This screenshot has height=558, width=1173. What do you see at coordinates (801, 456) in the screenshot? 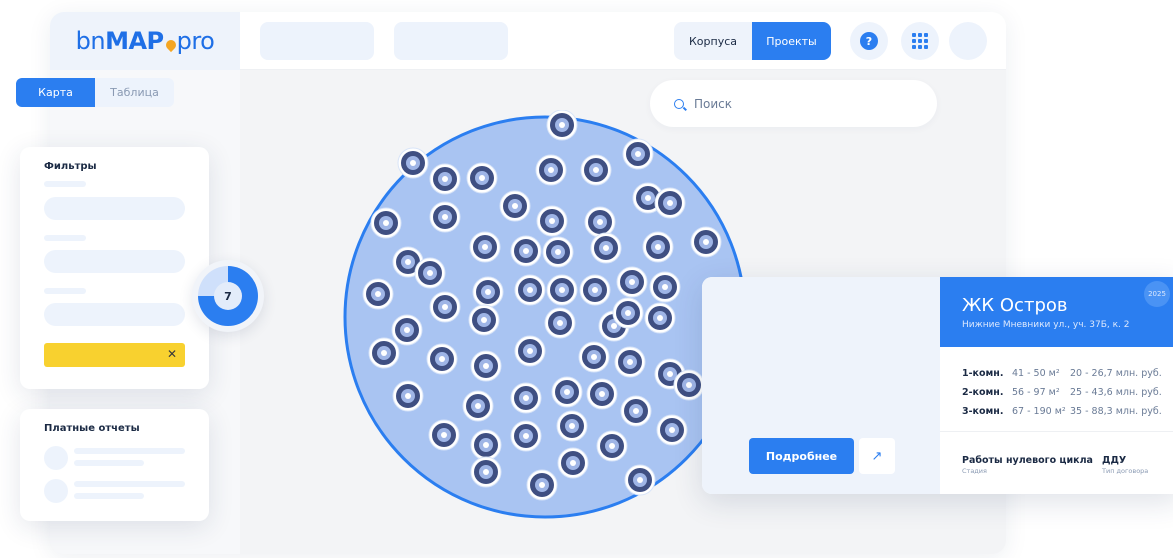
I see `more-button: Подробнее` at bounding box center [801, 456].